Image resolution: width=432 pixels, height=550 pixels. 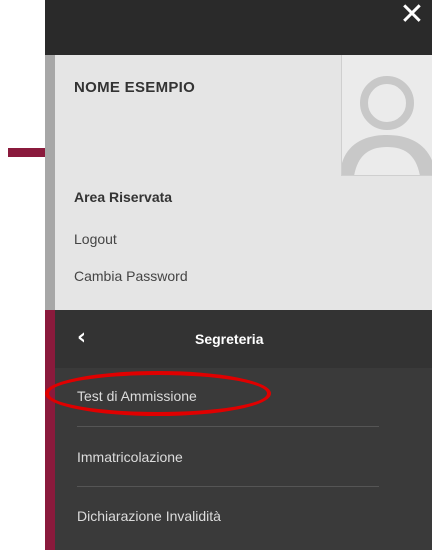 I want to click on logout-link: Logout, so click(x=95, y=239).